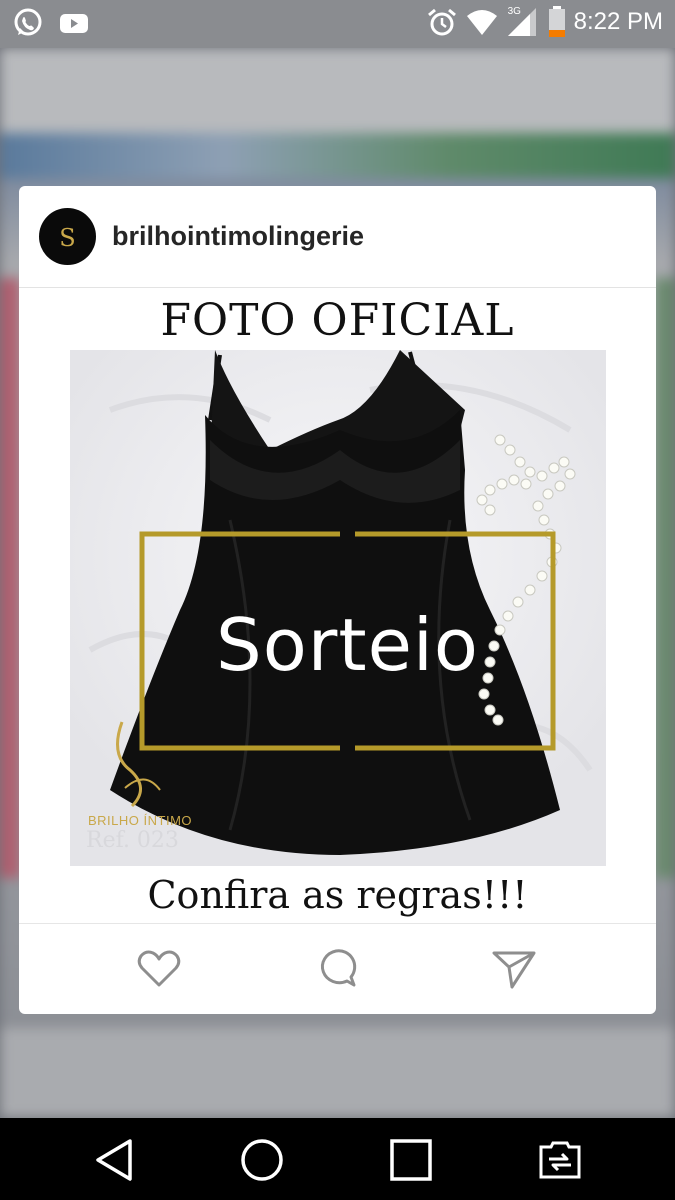 The height and width of the screenshot is (1200, 675). I want to click on home-icon, so click(262, 1160).